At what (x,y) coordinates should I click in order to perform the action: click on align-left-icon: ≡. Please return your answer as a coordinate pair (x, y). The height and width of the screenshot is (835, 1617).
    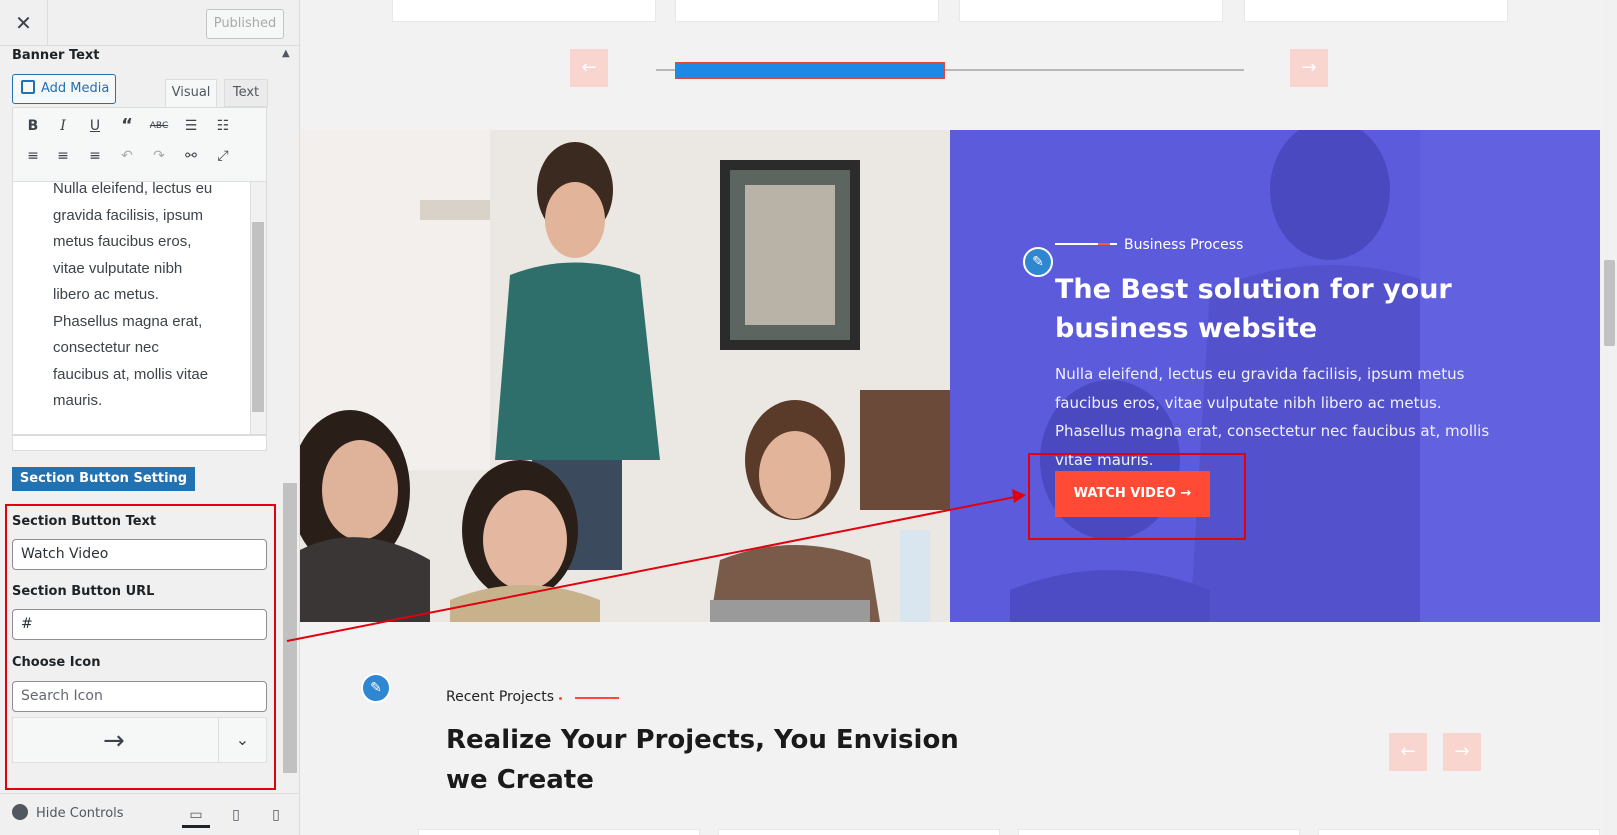
    Looking at the image, I should click on (33, 156).